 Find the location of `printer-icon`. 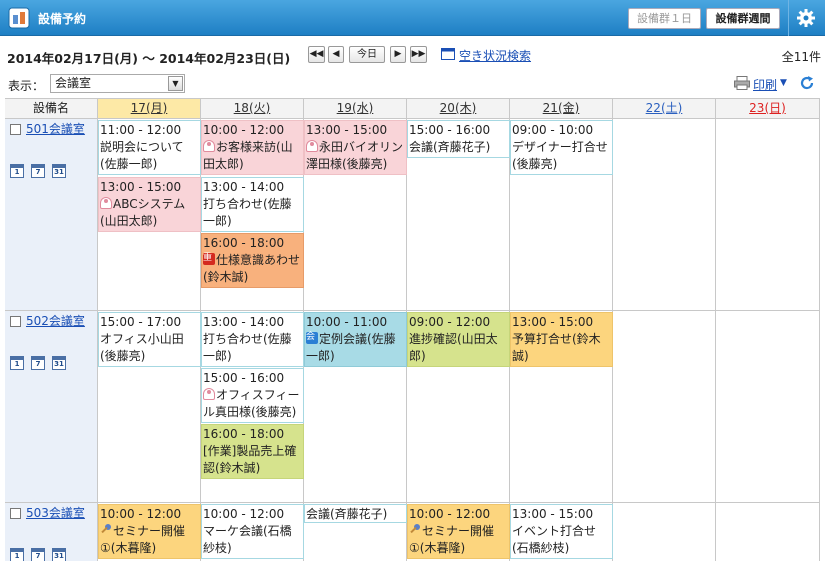

printer-icon is located at coordinates (742, 83).